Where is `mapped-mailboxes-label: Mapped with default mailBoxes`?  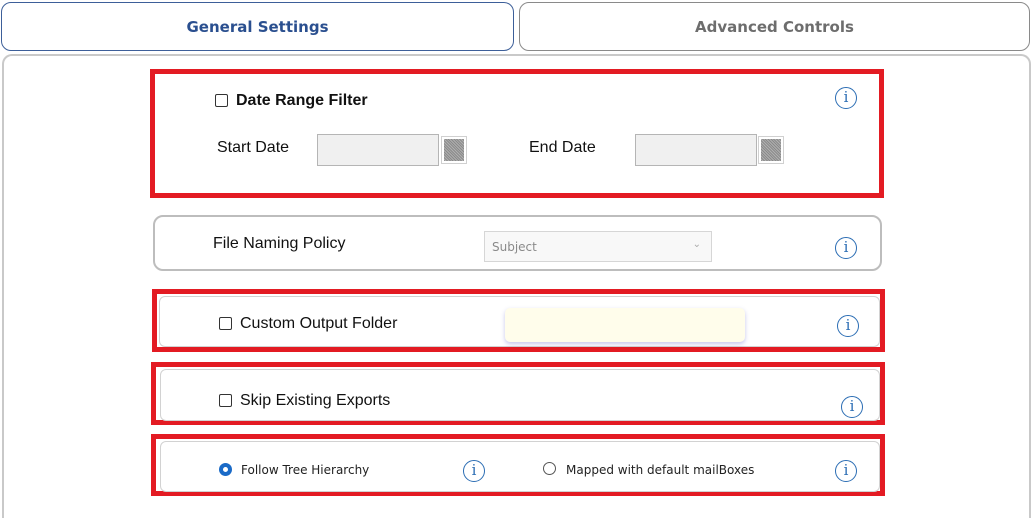
mapped-mailboxes-label: Mapped with default mailBoxes is located at coordinates (660, 470).